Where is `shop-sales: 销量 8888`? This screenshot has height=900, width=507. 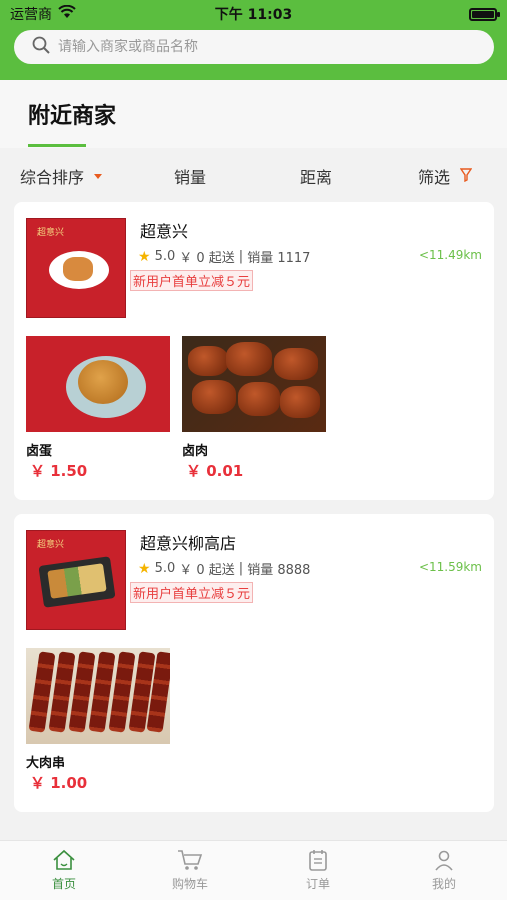
shop-sales: 销量 8888 is located at coordinates (279, 570).